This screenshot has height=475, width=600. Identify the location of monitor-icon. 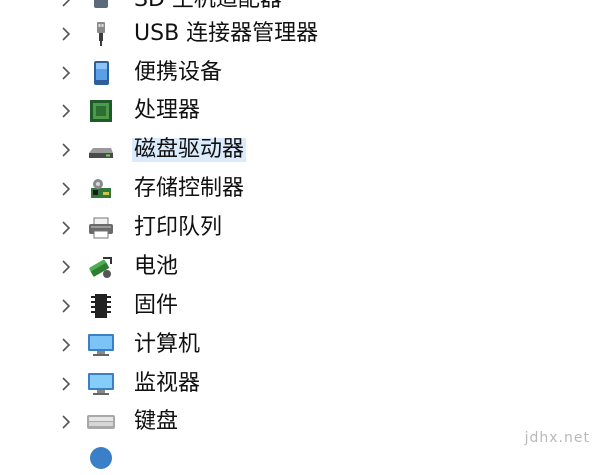
(101, 384).